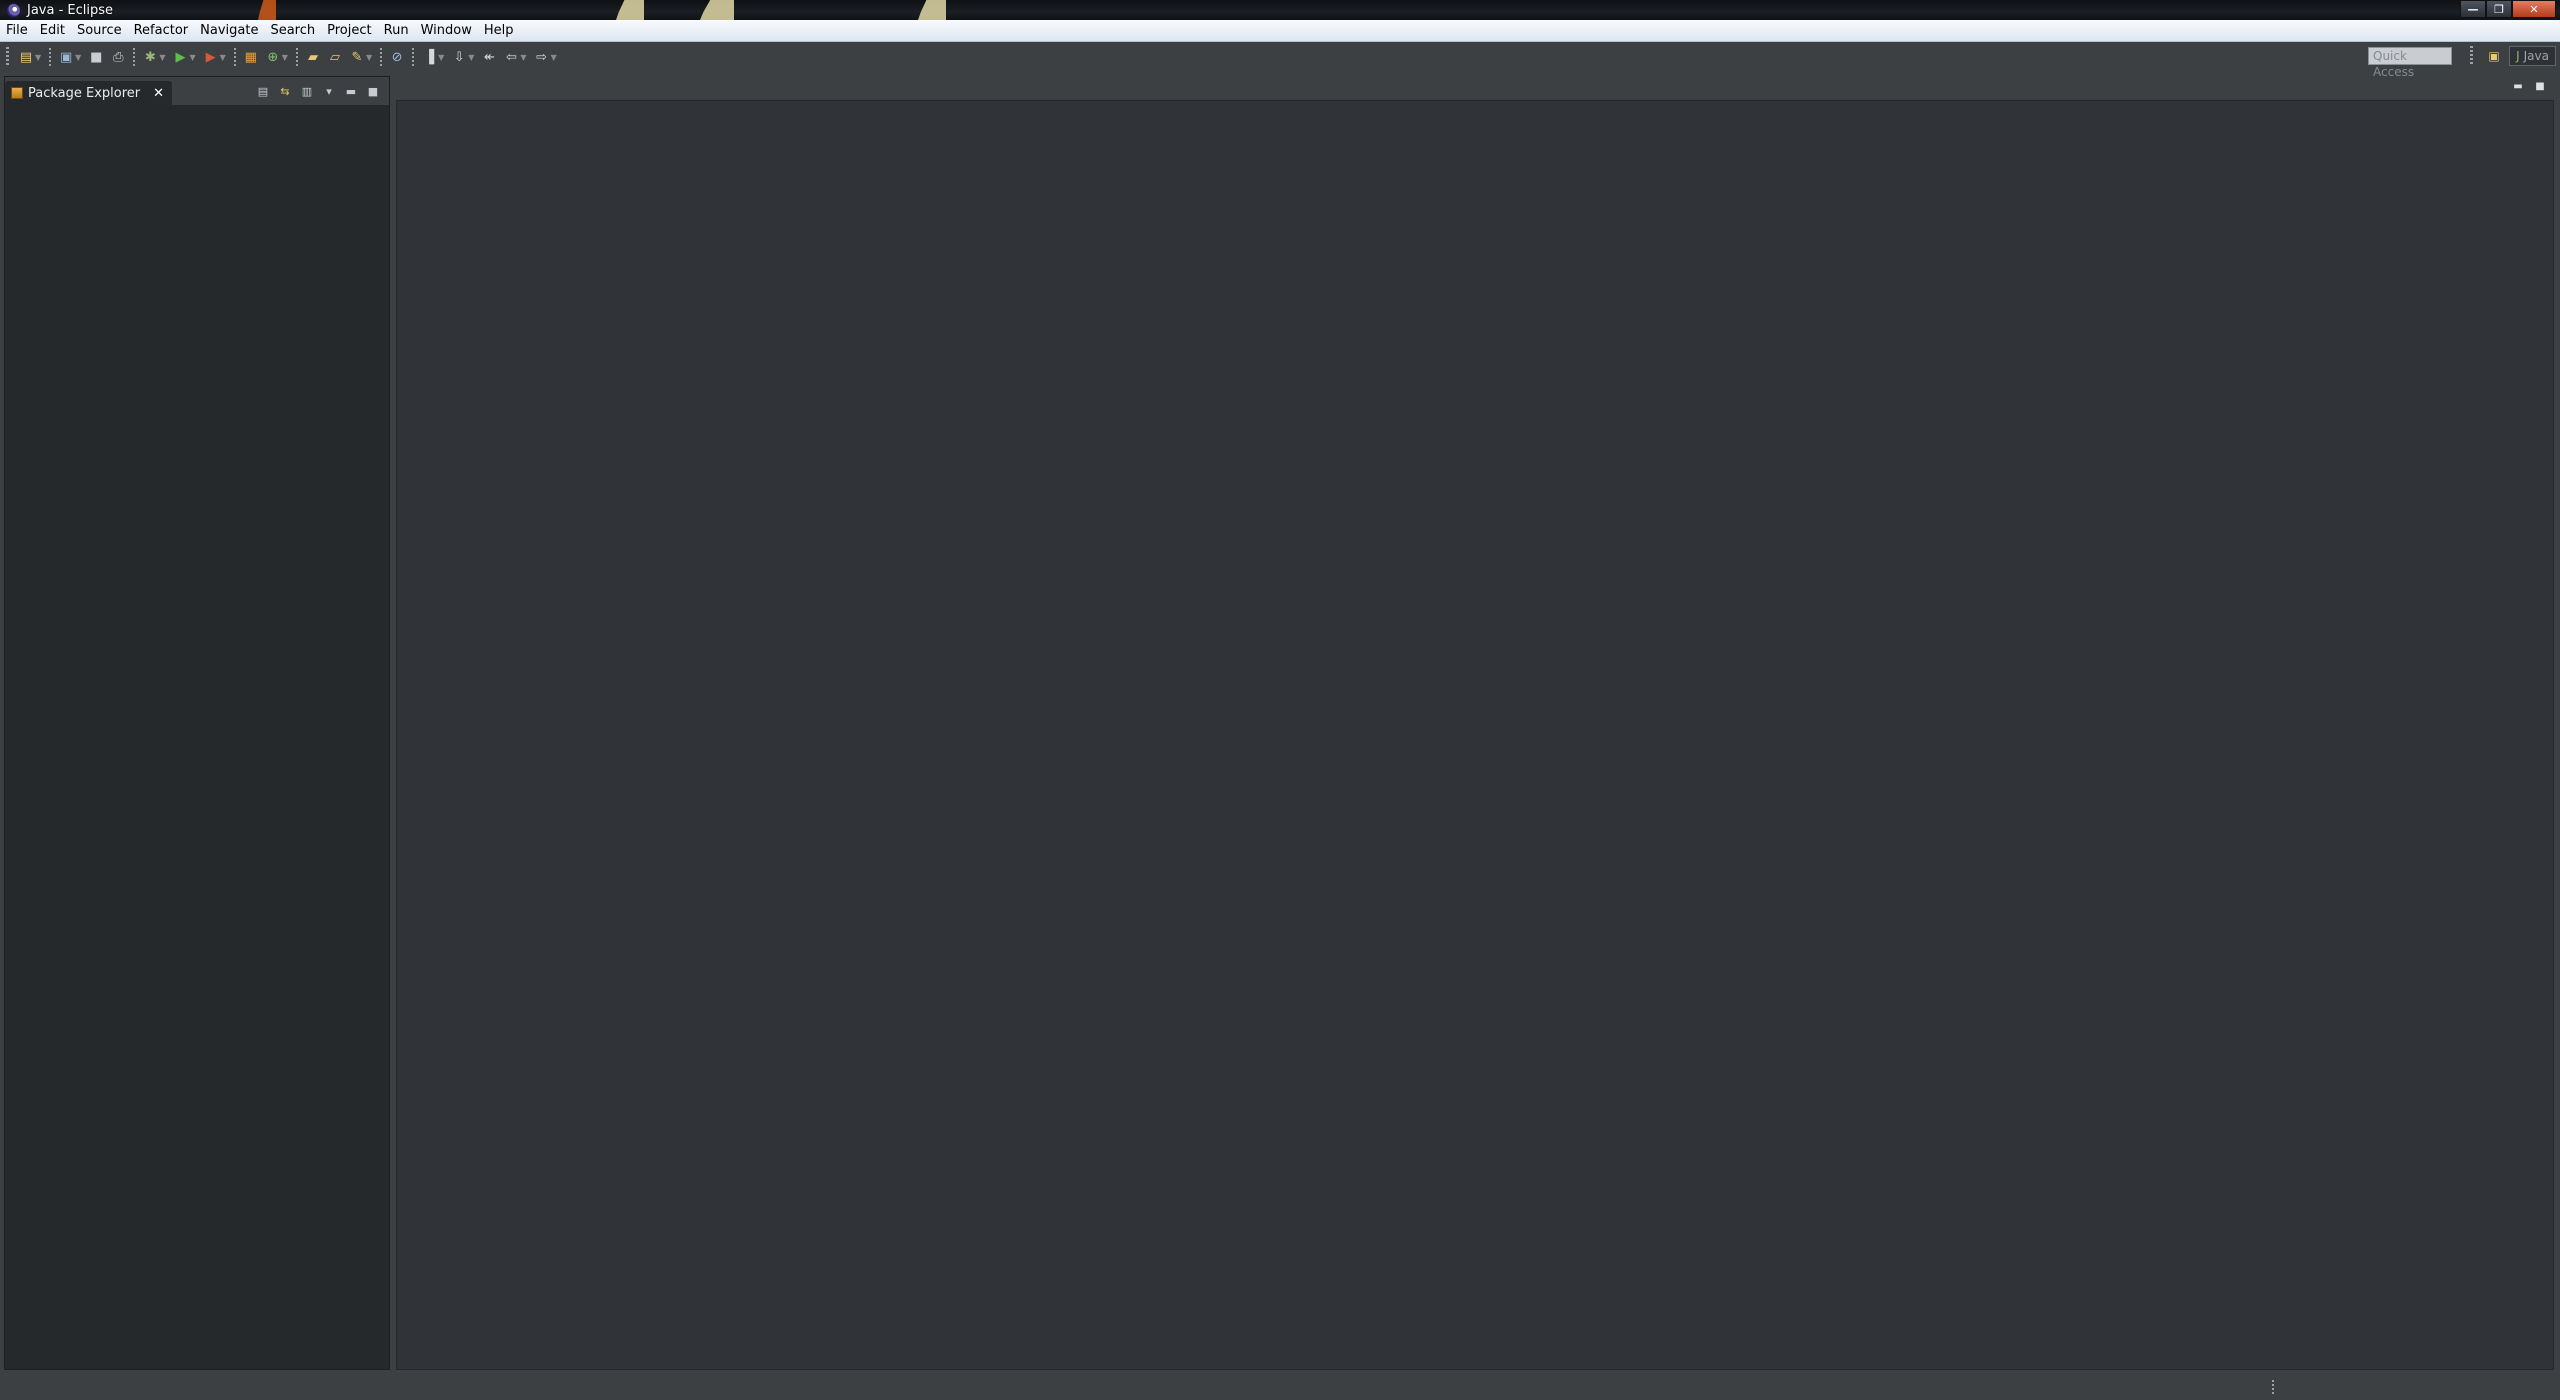 The height and width of the screenshot is (1400, 2560). Describe the element at coordinates (351, 91) in the screenshot. I see `minimize-view-icon: ▬` at that location.